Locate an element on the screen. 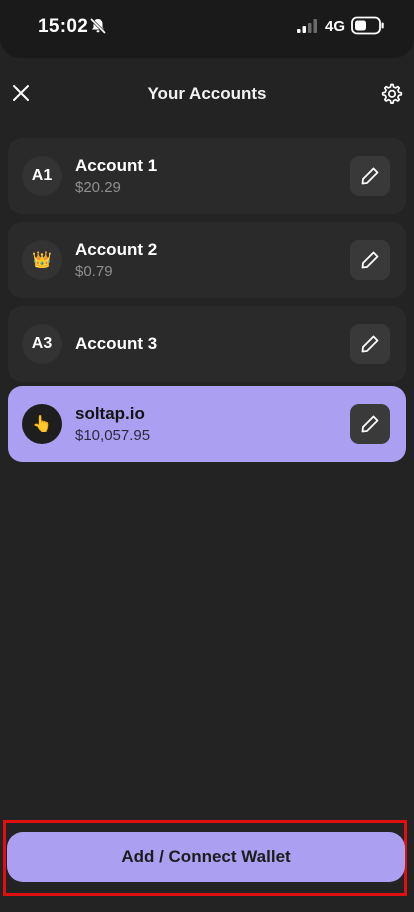 The image size is (414, 912). bell-slash-icon is located at coordinates (98, 26).